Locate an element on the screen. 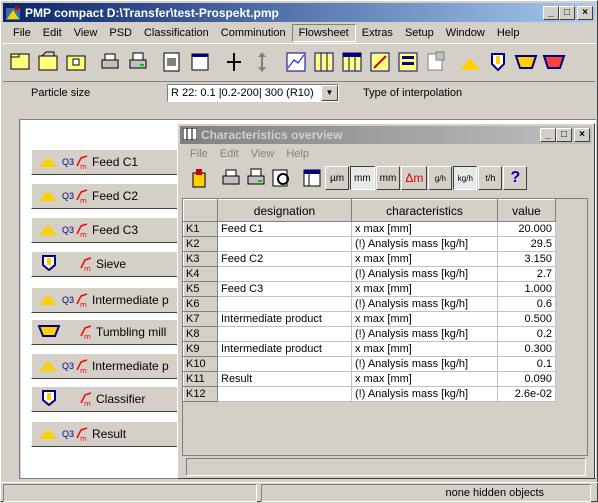  value-cell: 0.6 is located at coordinates (526, 304).